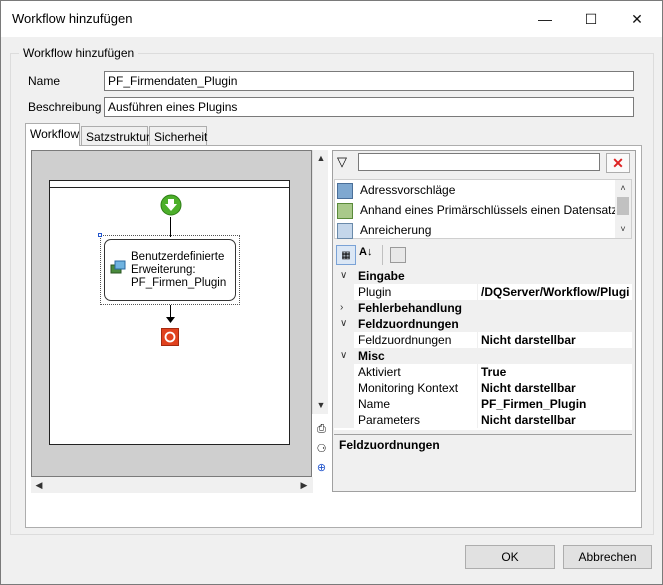 Image resolution: width=663 pixels, height=585 pixels. I want to click on property-name: Name, so click(374, 404).